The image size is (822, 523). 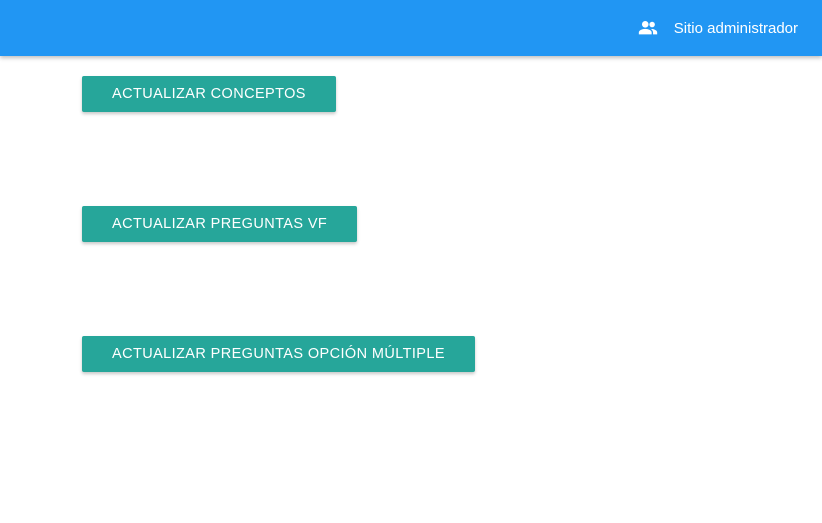 I want to click on update-multiple-choice-questions-button: ACTUALIZAR PREGUNTAS OPCIÓN MÚLTIPLE, so click(x=278, y=354).